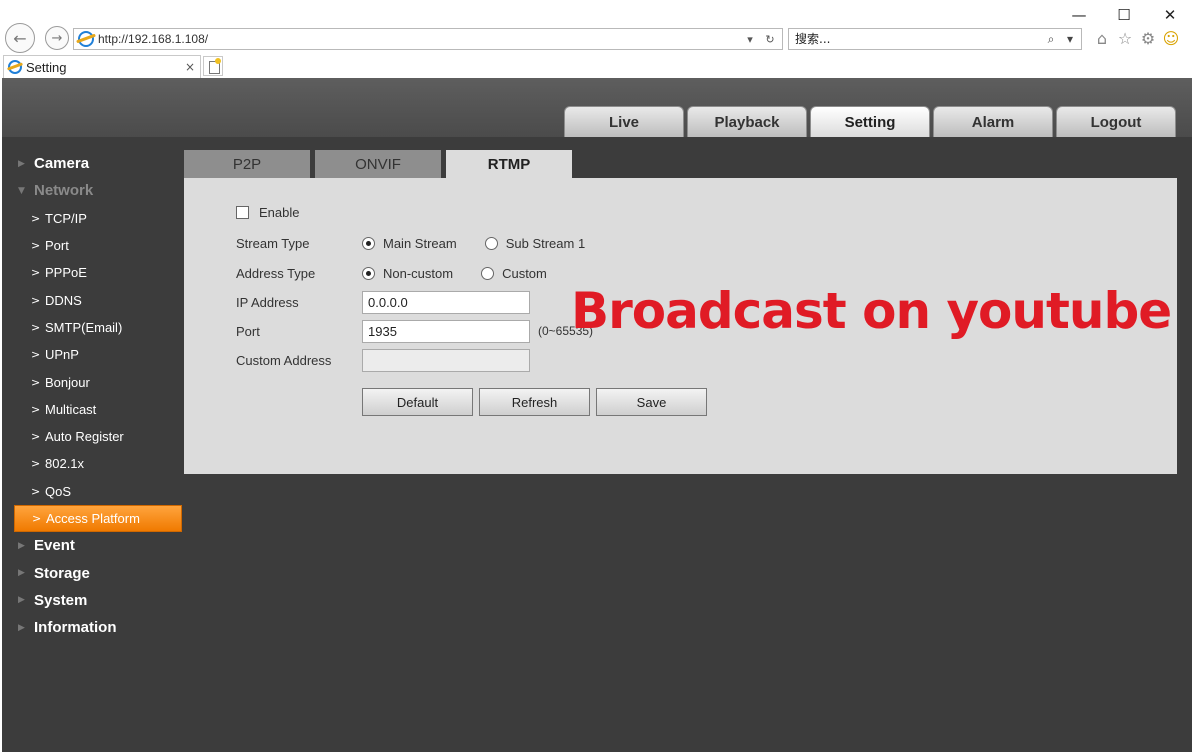 This screenshot has height=752, width=1194. I want to click on sidebar-item-storage: ▶ Storage, so click(98, 572).